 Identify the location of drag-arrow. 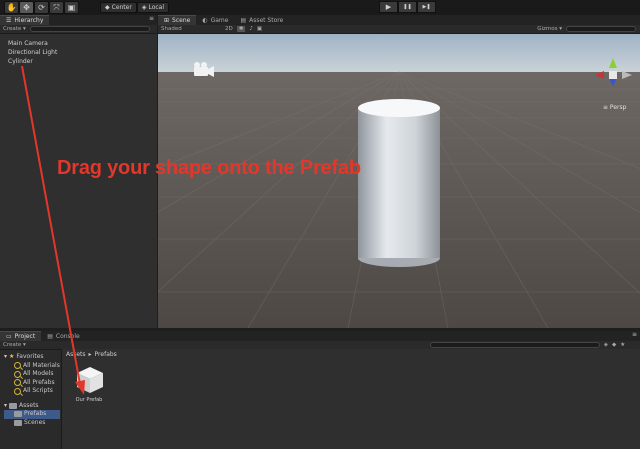
(53, 230).